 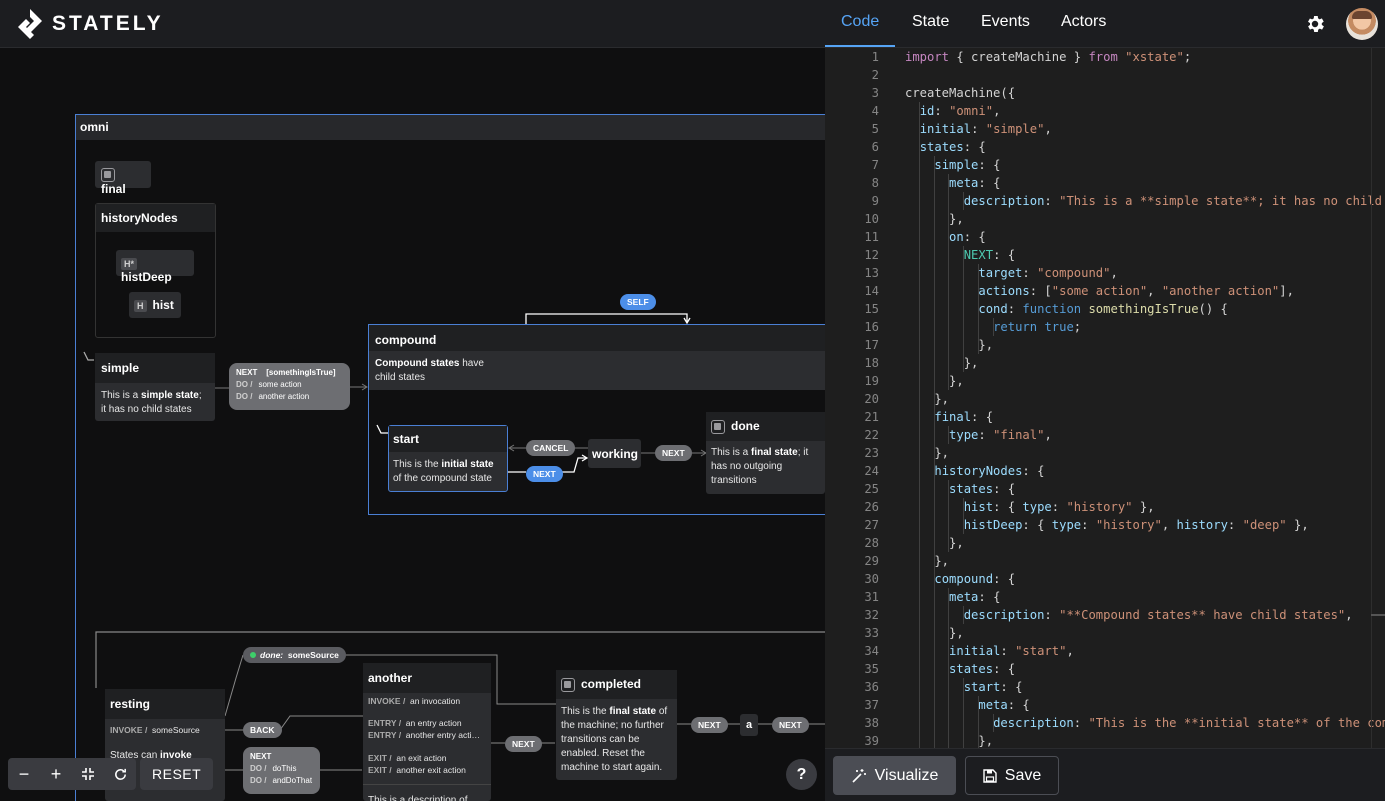 What do you see at coordinates (91, 24) in the screenshot?
I see `stately-logo: STATELY` at bounding box center [91, 24].